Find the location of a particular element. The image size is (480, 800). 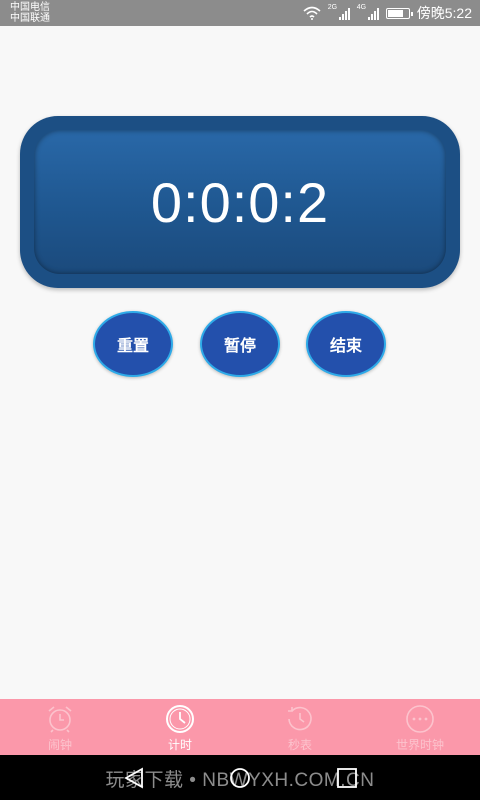

tab-world-clock: 世界时钟 is located at coordinates (420, 727).